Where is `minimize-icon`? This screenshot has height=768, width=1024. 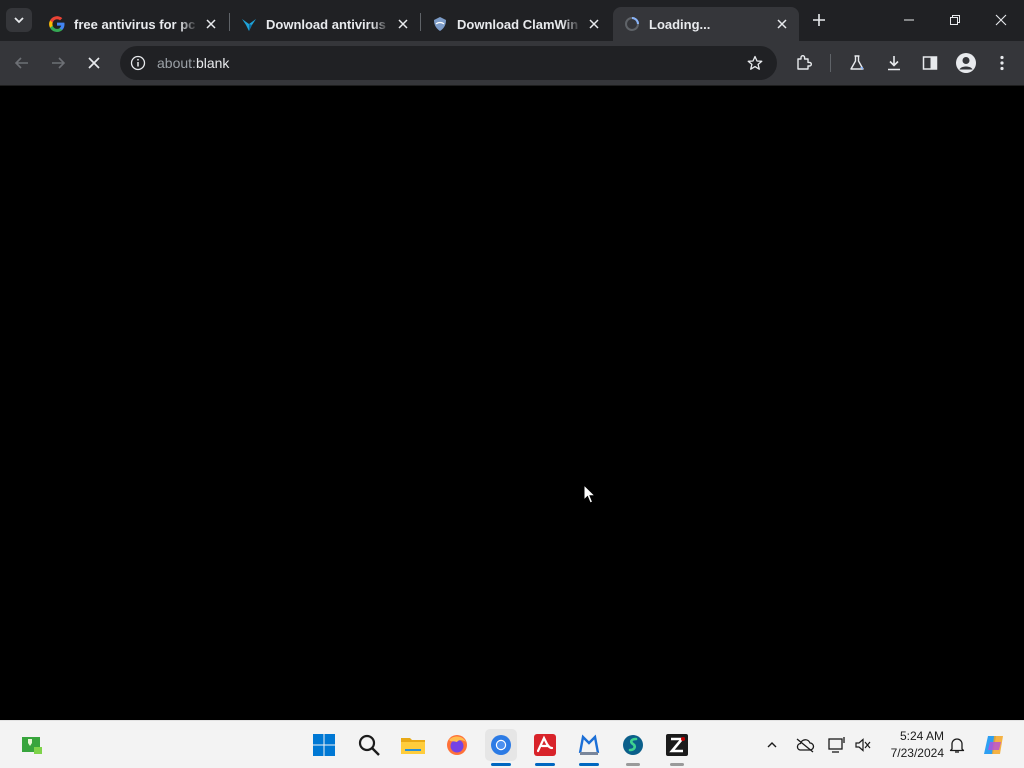 minimize-icon is located at coordinates (909, 20).